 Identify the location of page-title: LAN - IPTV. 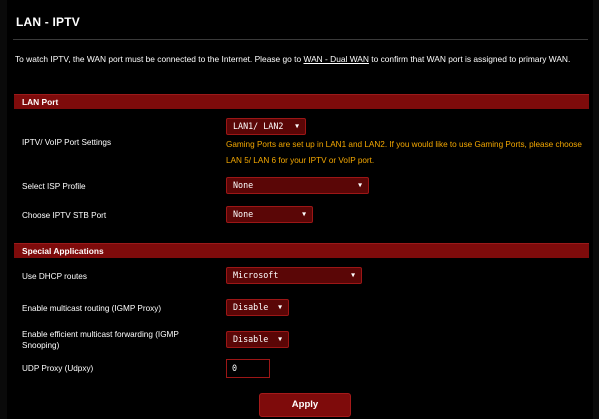
(48, 22).